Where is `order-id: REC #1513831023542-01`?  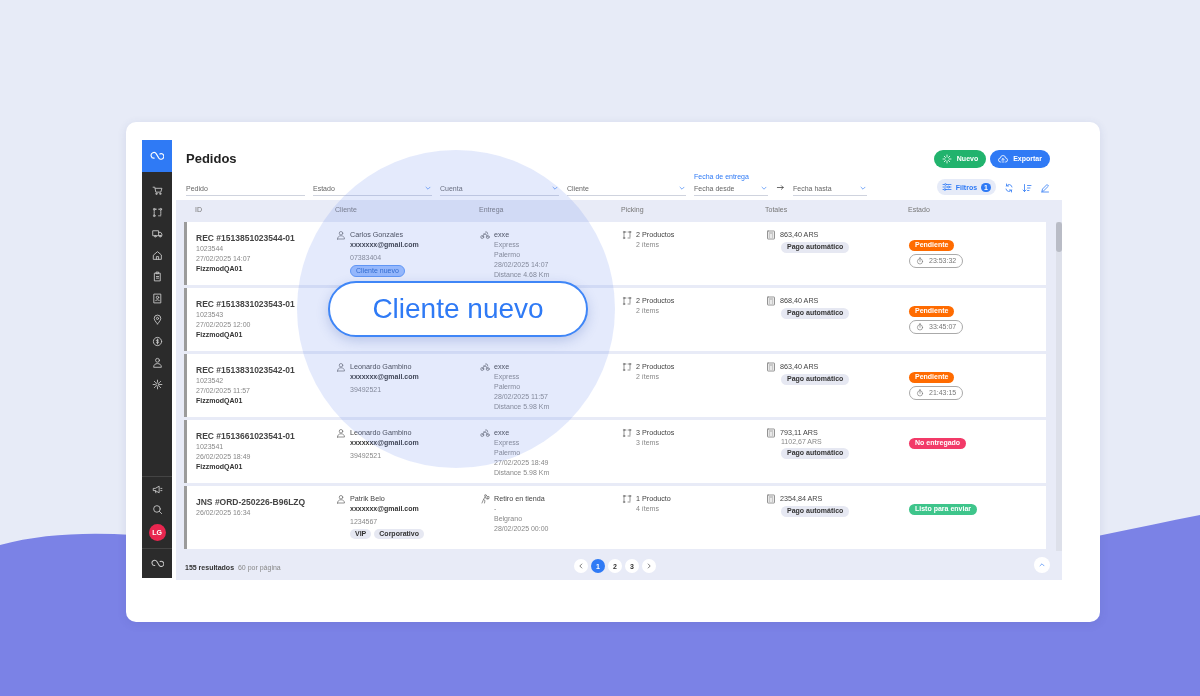 order-id: REC #1513831023542-01 is located at coordinates (246, 369).